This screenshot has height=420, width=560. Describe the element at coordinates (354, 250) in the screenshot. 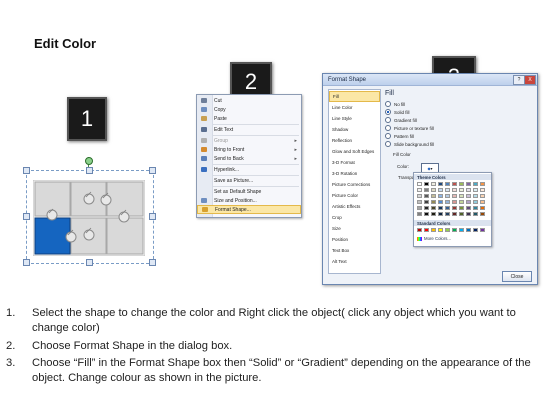

I see `category-text-box: Text Box` at that location.